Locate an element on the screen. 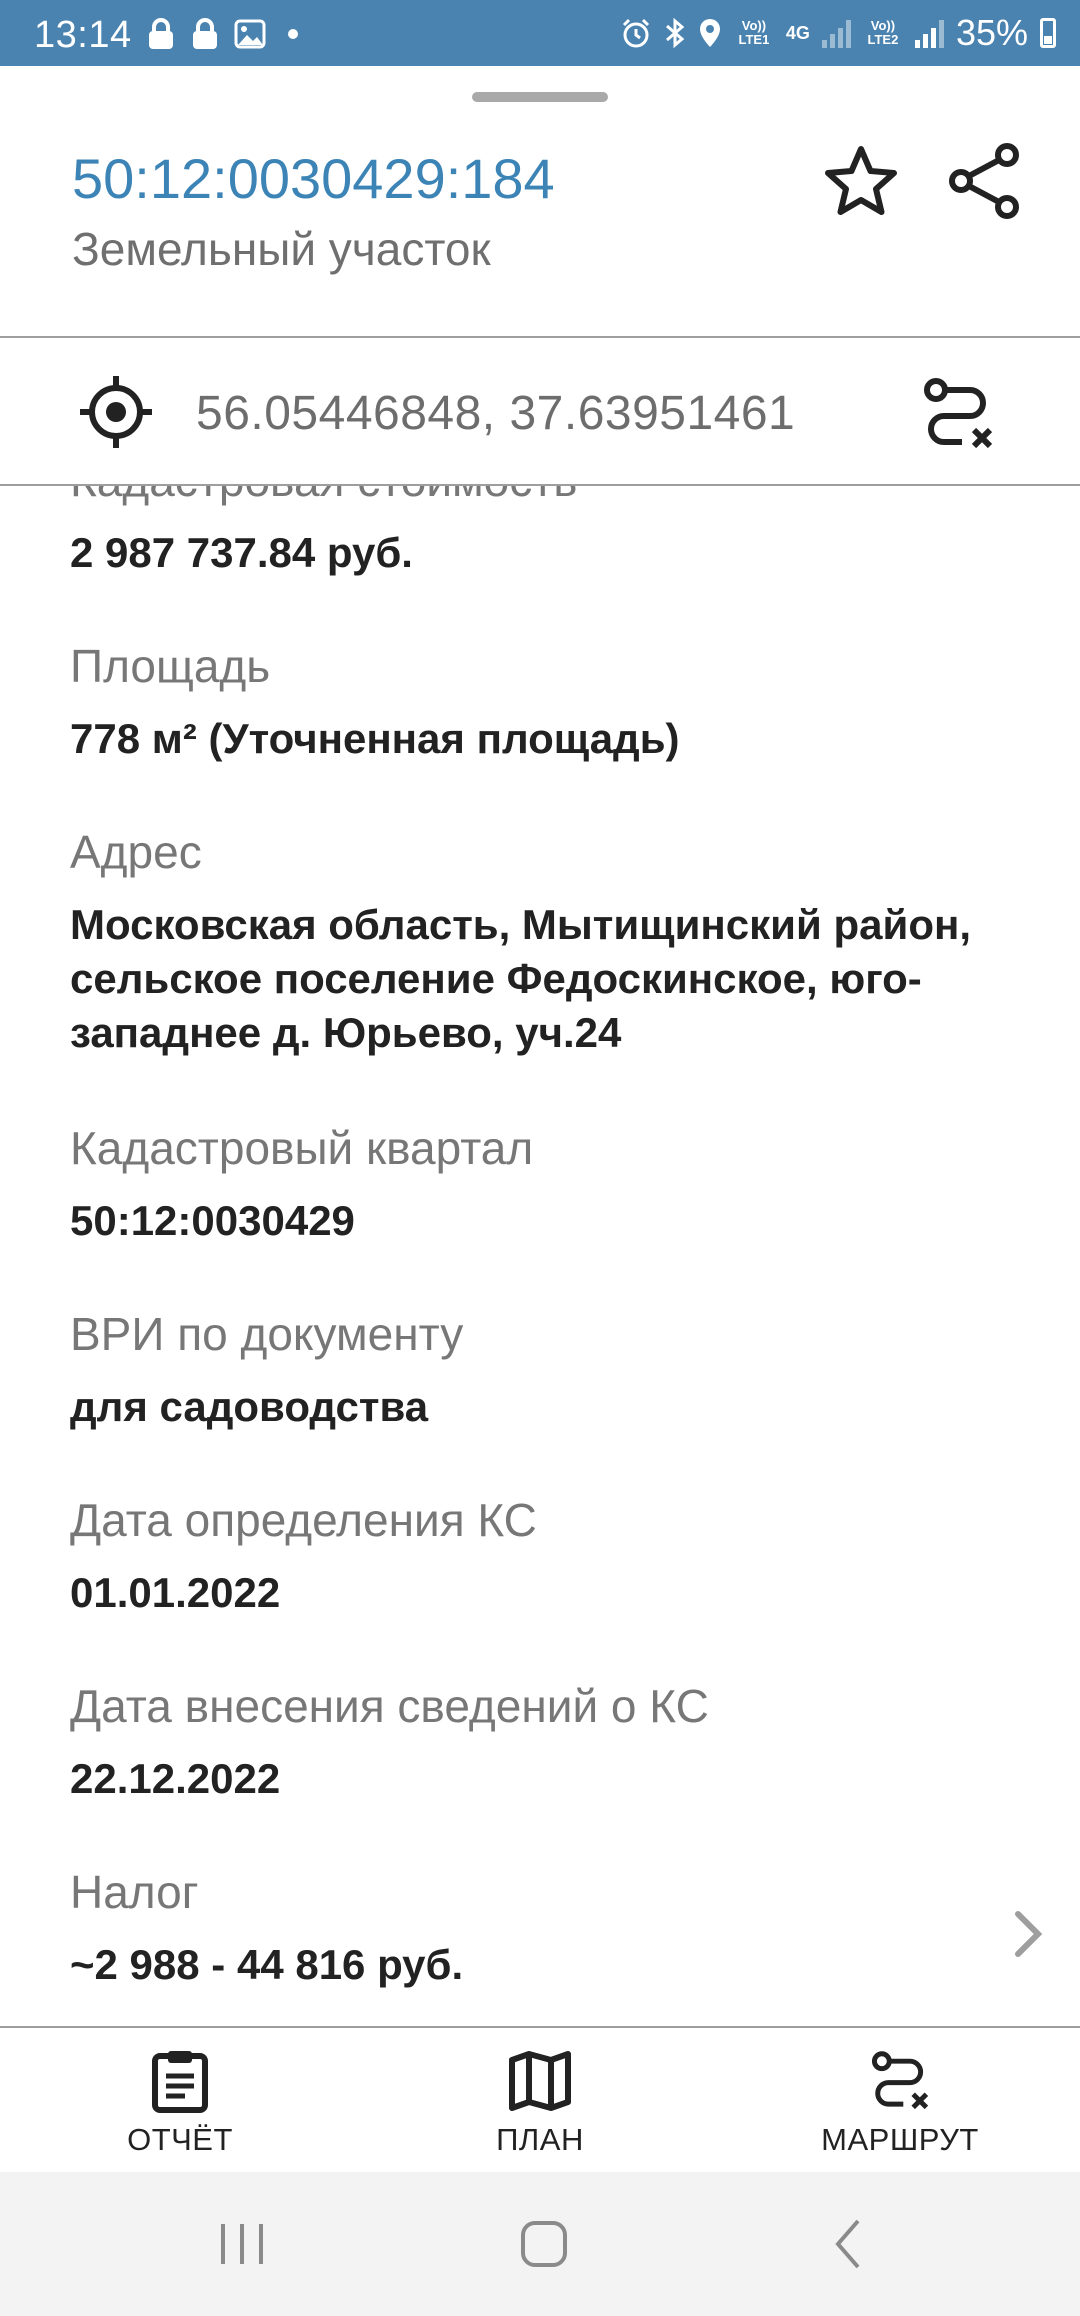 This screenshot has height=2316, width=1080. detail-valuation-date: Дата определения КС 01.01.2022 is located at coordinates (550, 1556).